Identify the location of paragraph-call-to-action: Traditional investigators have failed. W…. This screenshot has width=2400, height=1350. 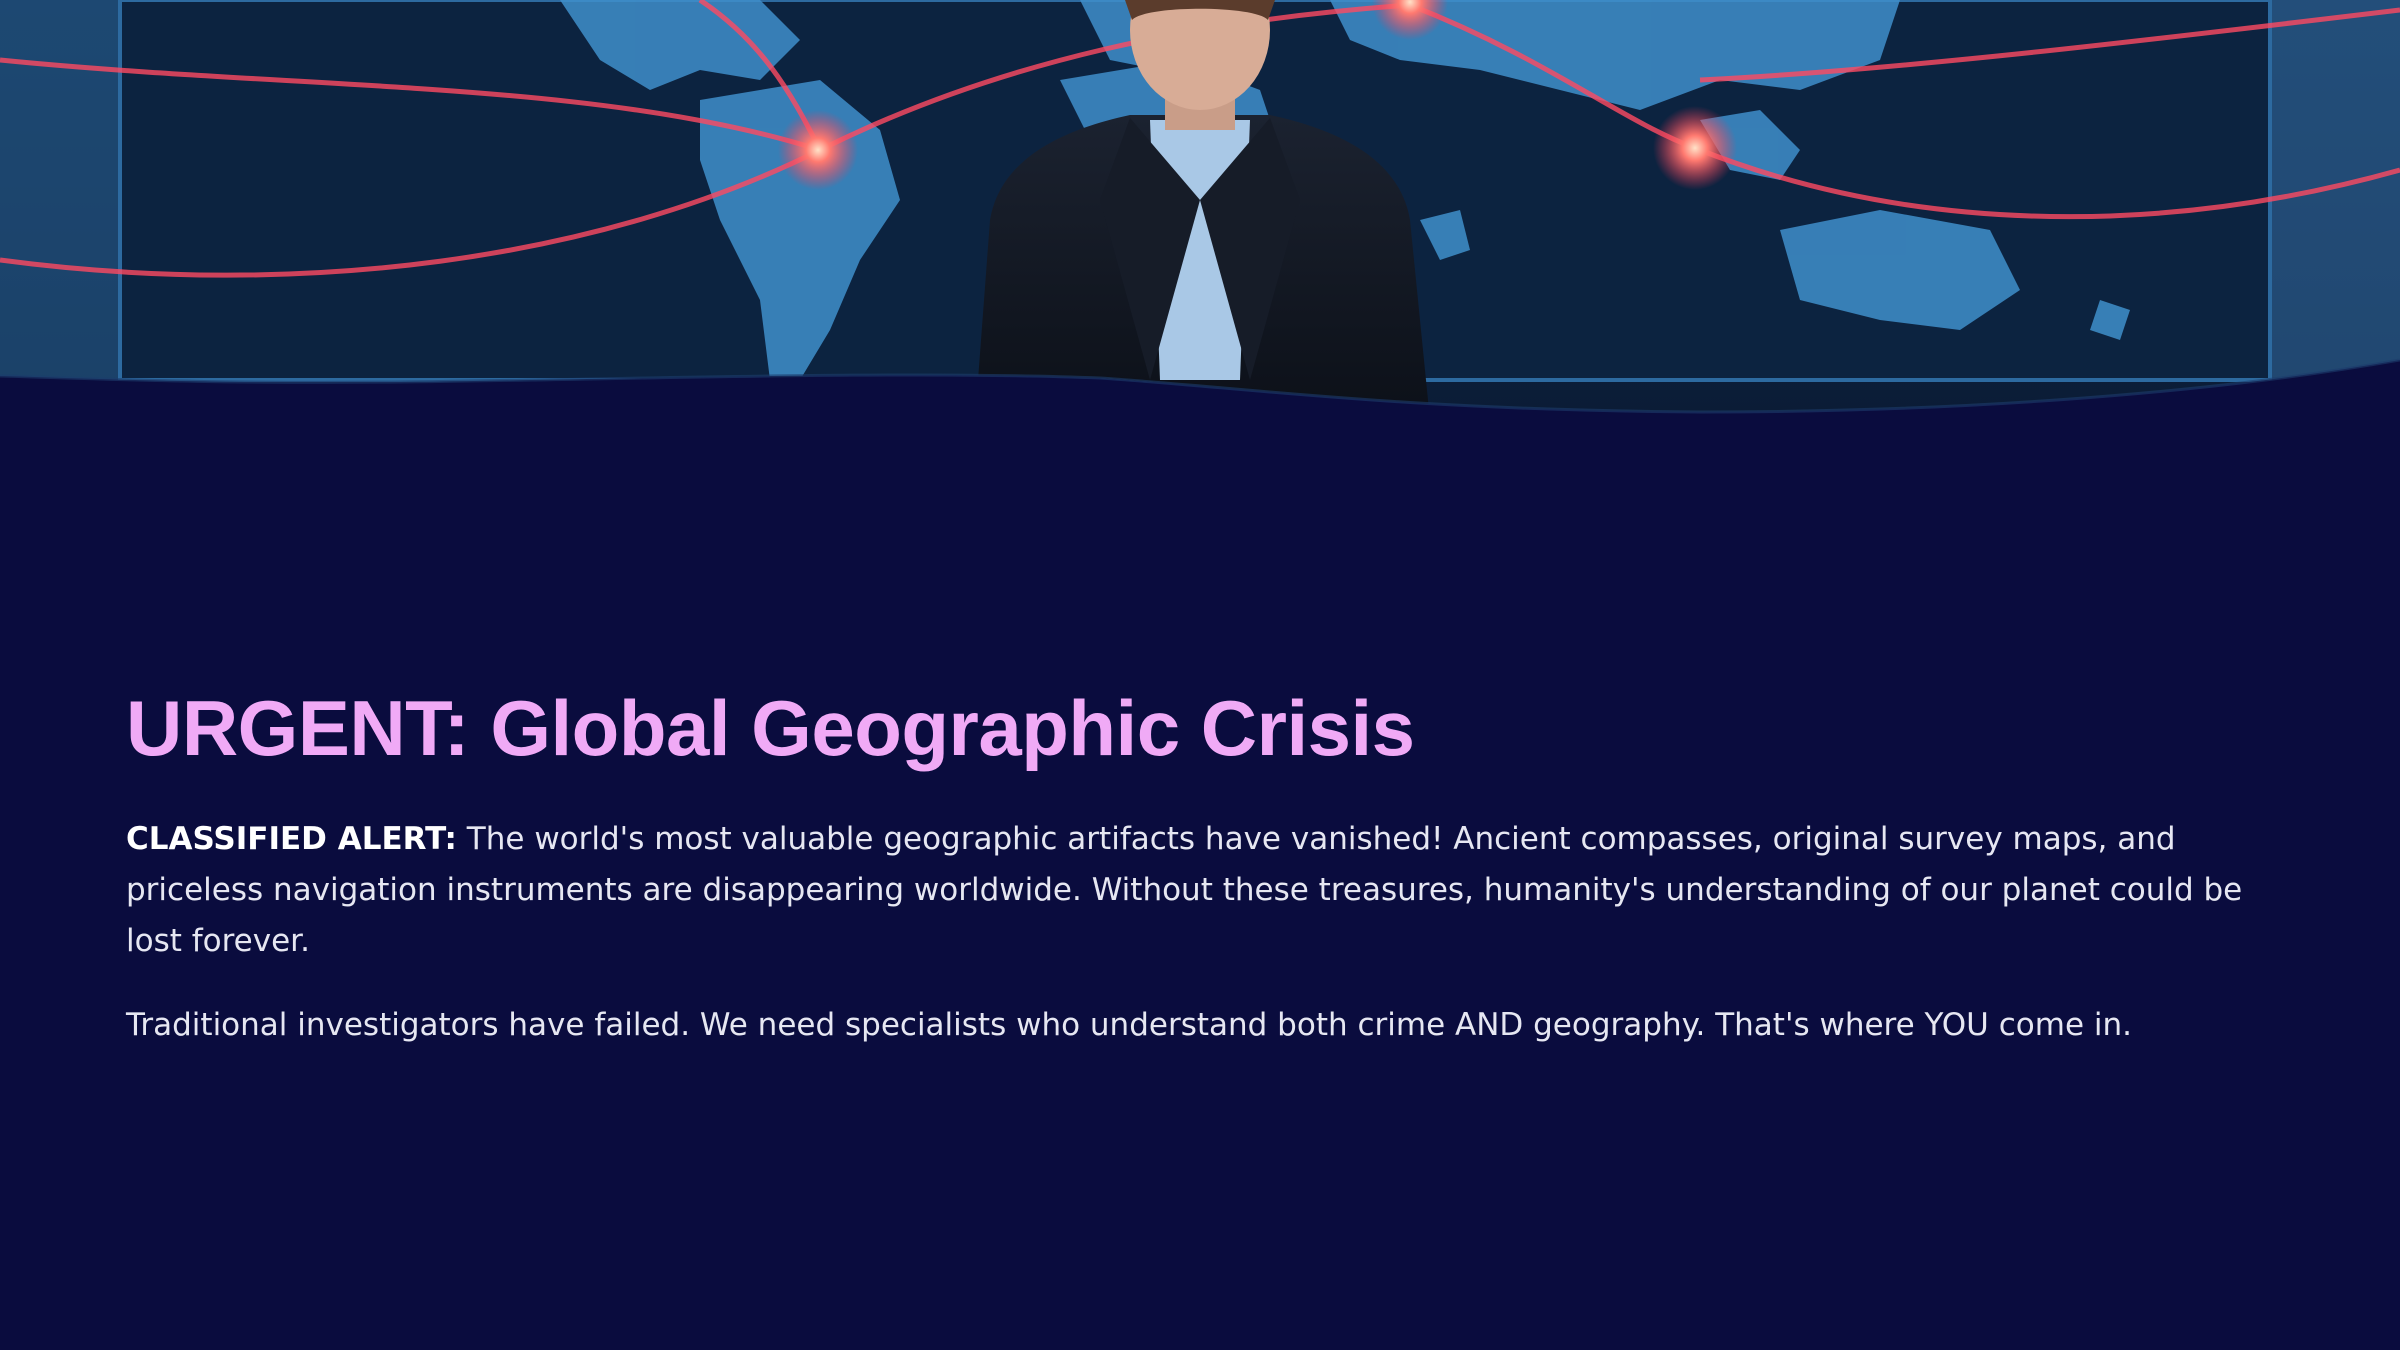
(1129, 1025).